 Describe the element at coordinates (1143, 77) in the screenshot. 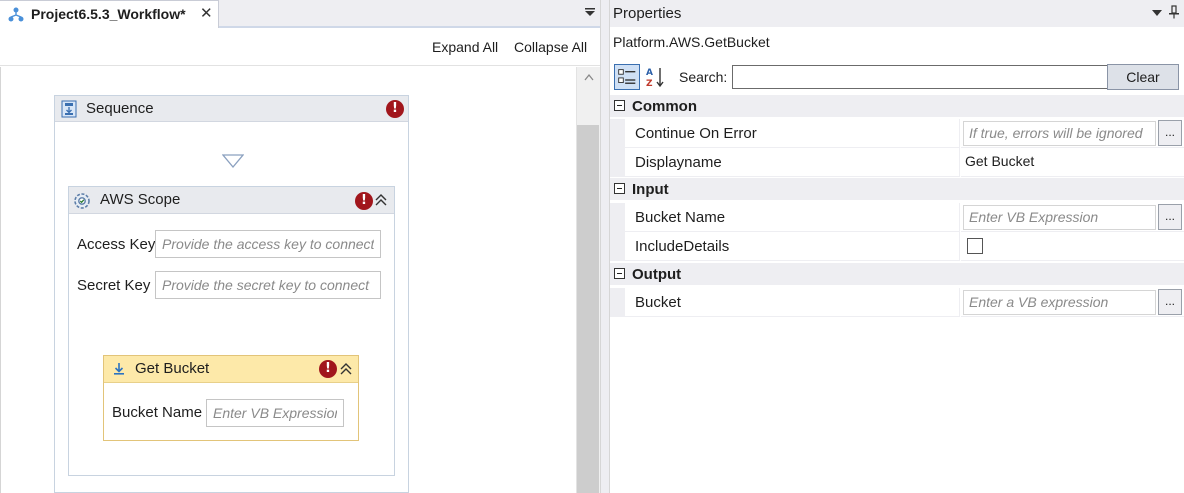

I see `clear-button: Clear` at that location.